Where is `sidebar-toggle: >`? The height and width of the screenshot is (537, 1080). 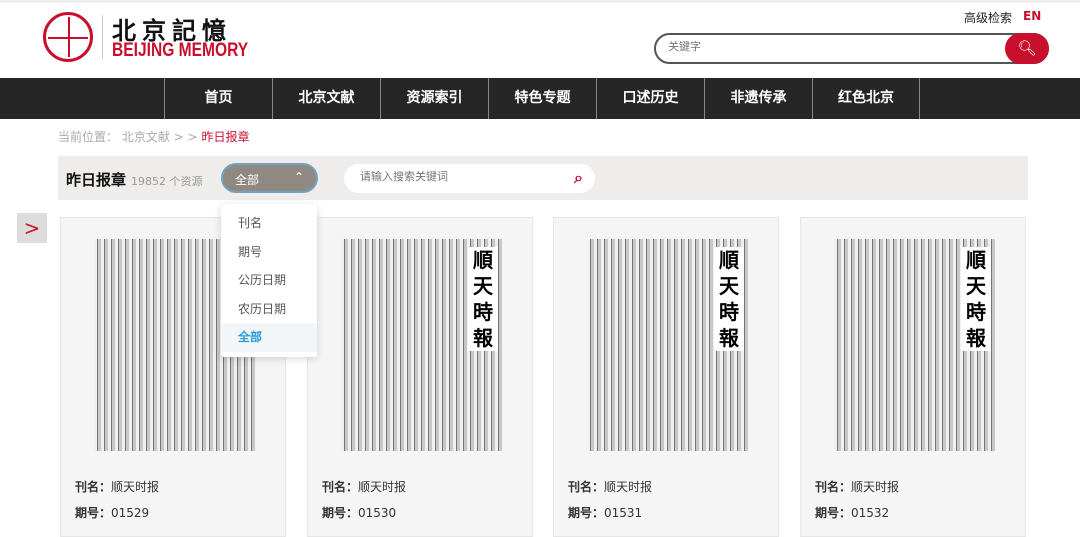
sidebar-toggle: > is located at coordinates (32, 228).